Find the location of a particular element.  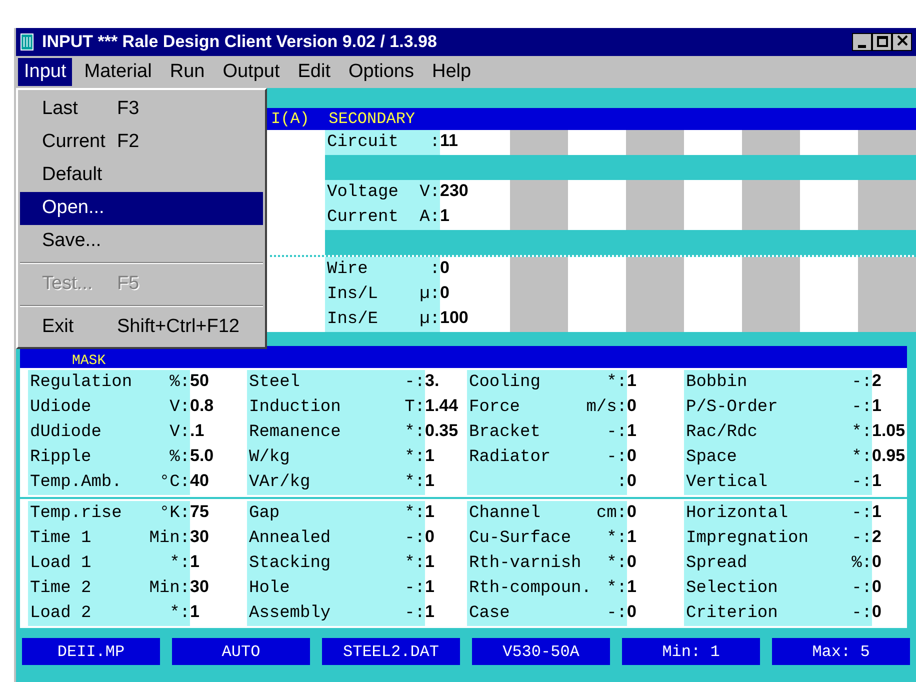

field-value: 1.05 is located at coordinates (889, 432).